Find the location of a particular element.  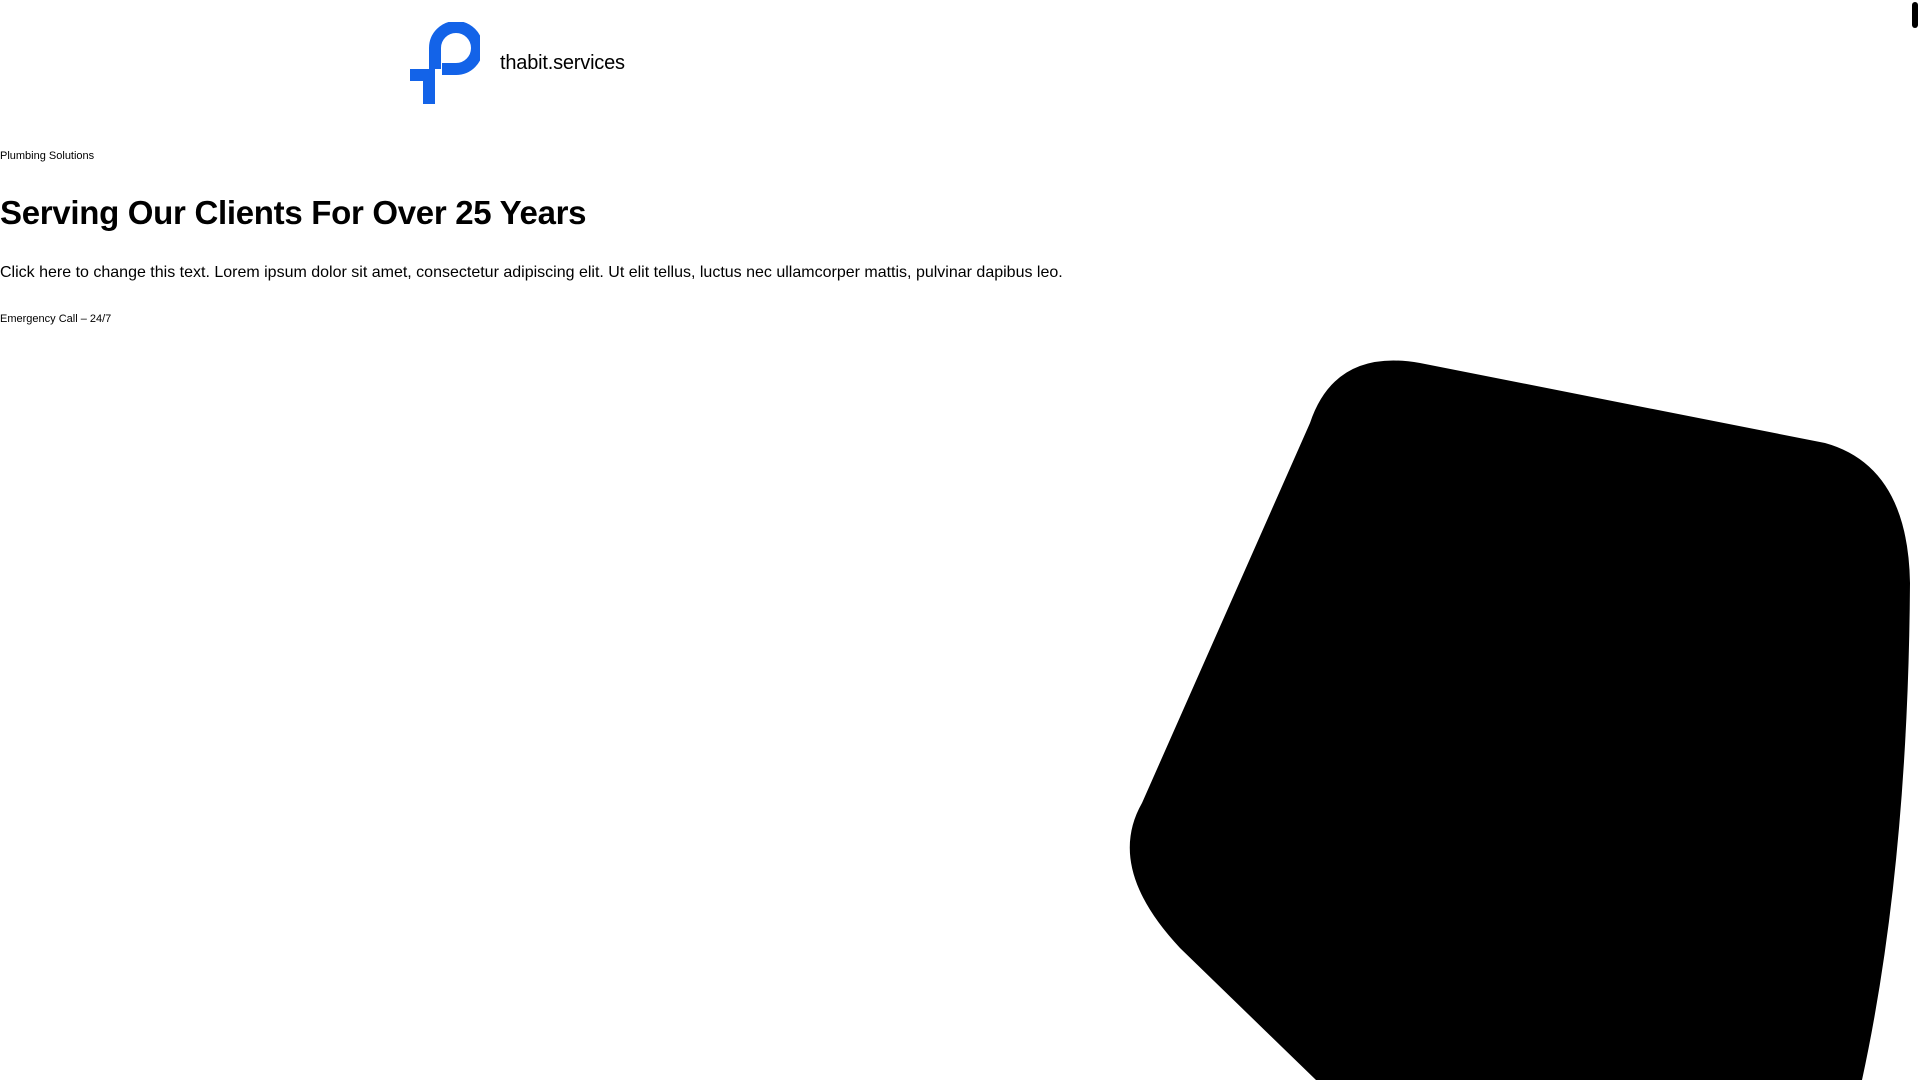

hero-title: Serving Our Clients For Over 25 Years is located at coordinates (293, 212).